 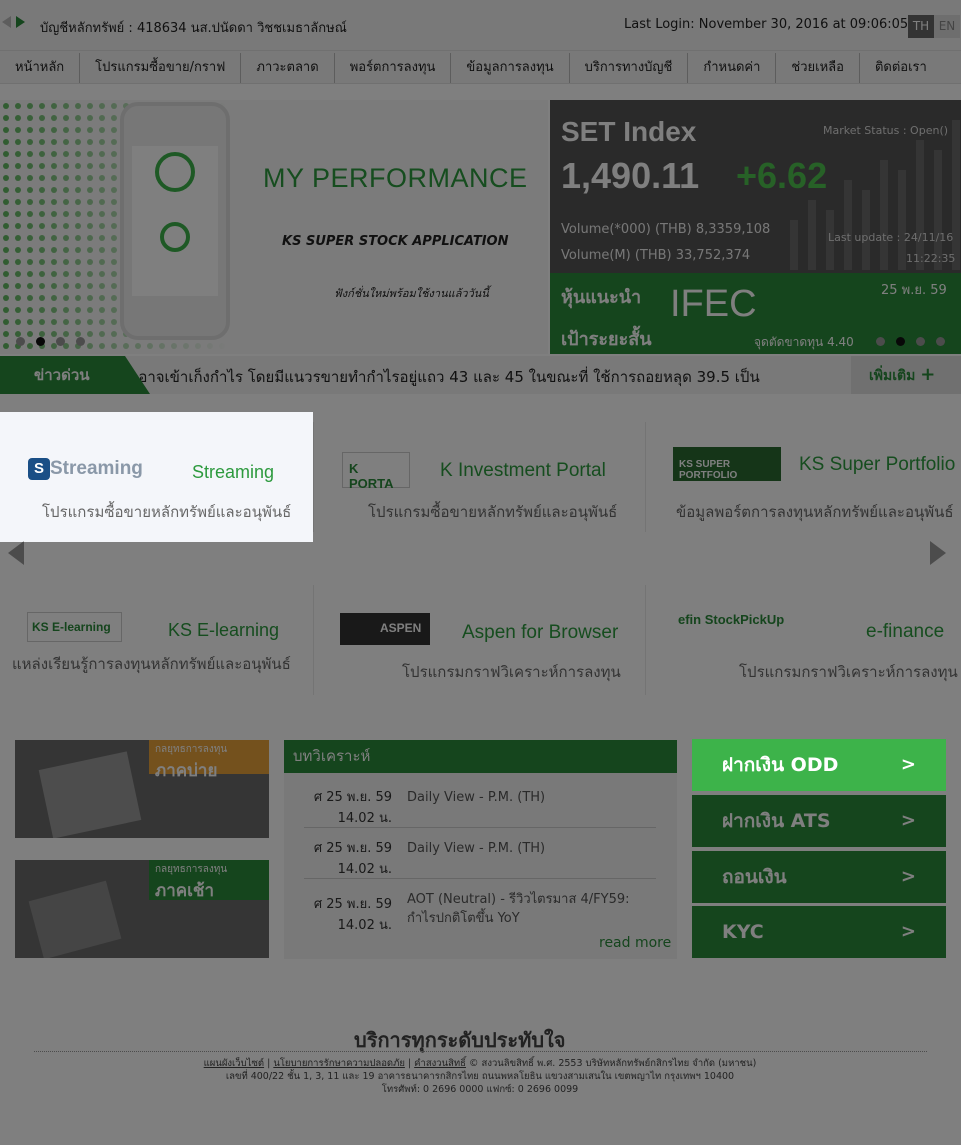 I want to click on app-desc-kportal: โปรแกรมซื้อขายหลักทรัพย์และอนุพันธ์, so click(x=493, y=512).